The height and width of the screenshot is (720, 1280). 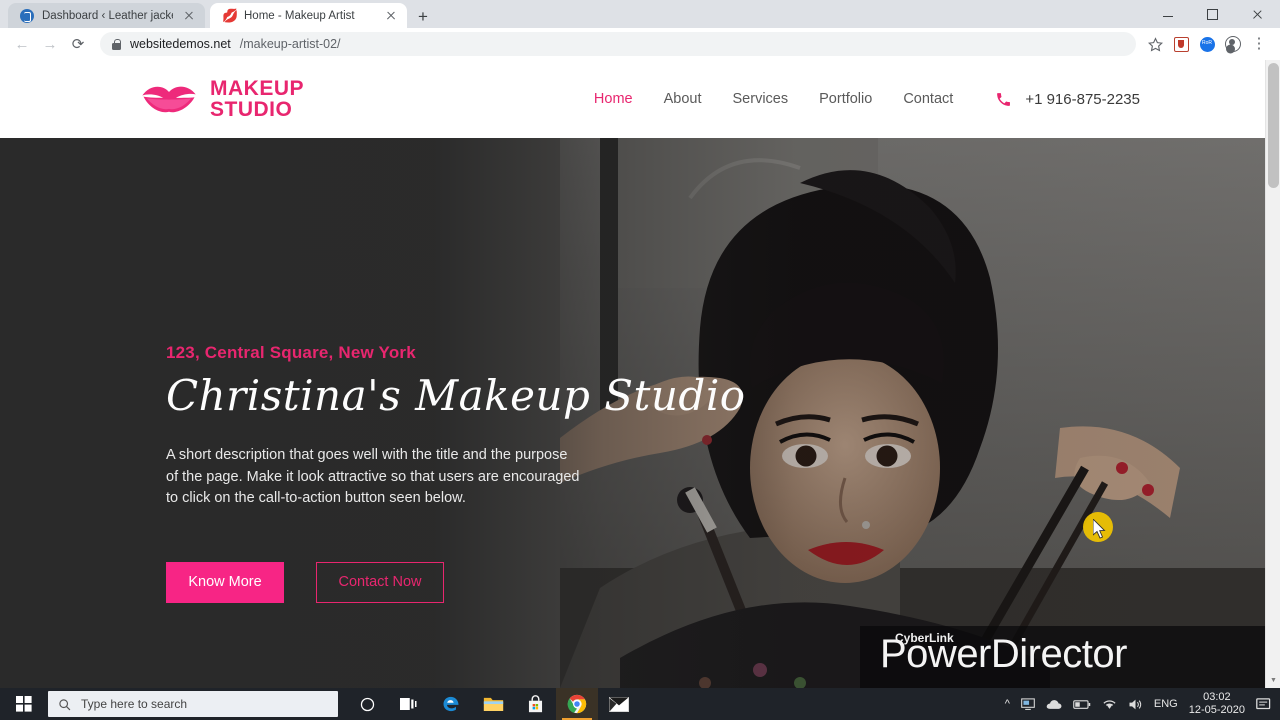 What do you see at coordinates (613, 99) in the screenshot?
I see `nav-item-home: Home` at bounding box center [613, 99].